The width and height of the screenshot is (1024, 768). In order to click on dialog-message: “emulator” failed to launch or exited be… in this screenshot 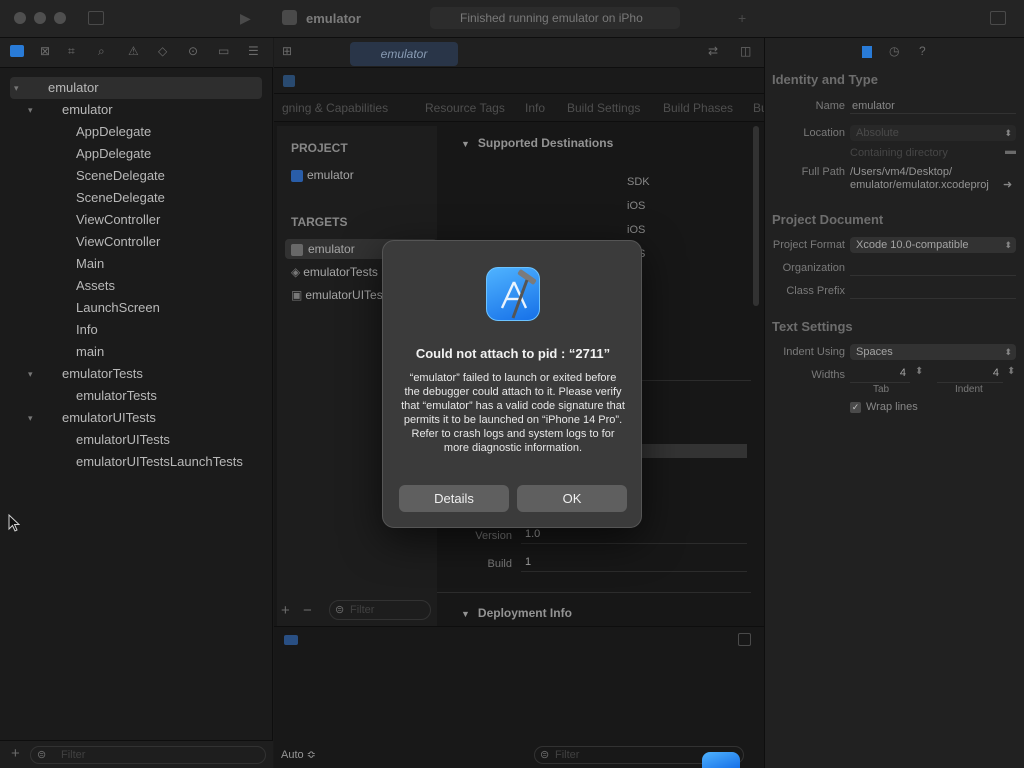, I will do `click(513, 413)`.